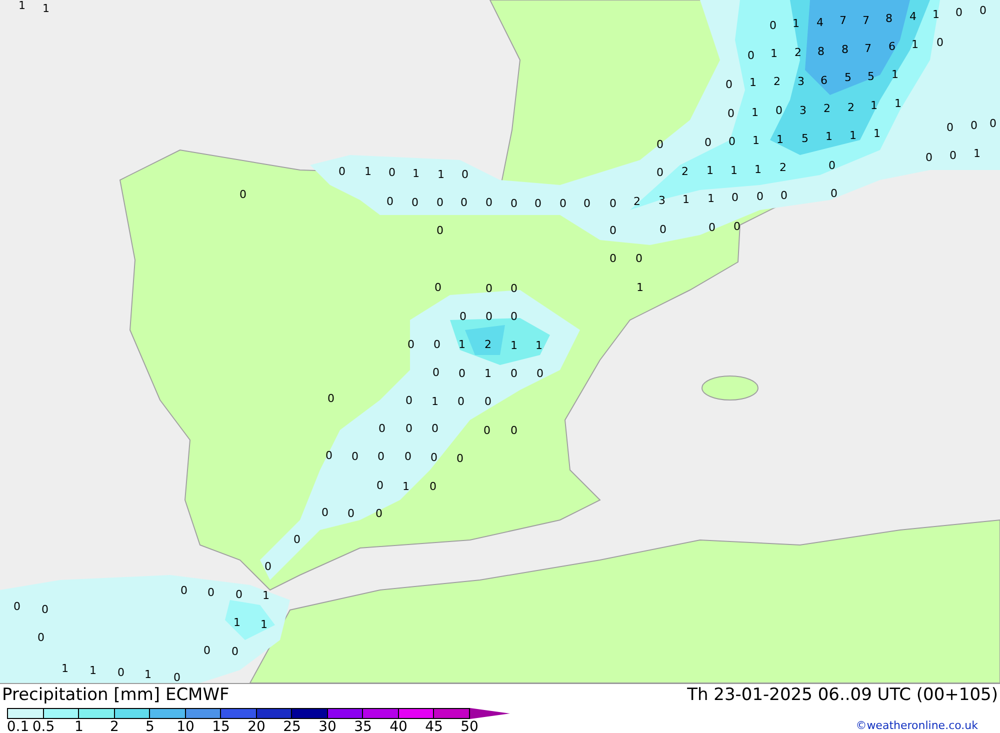  I want to click on scale-label: 45, so click(434, 726).